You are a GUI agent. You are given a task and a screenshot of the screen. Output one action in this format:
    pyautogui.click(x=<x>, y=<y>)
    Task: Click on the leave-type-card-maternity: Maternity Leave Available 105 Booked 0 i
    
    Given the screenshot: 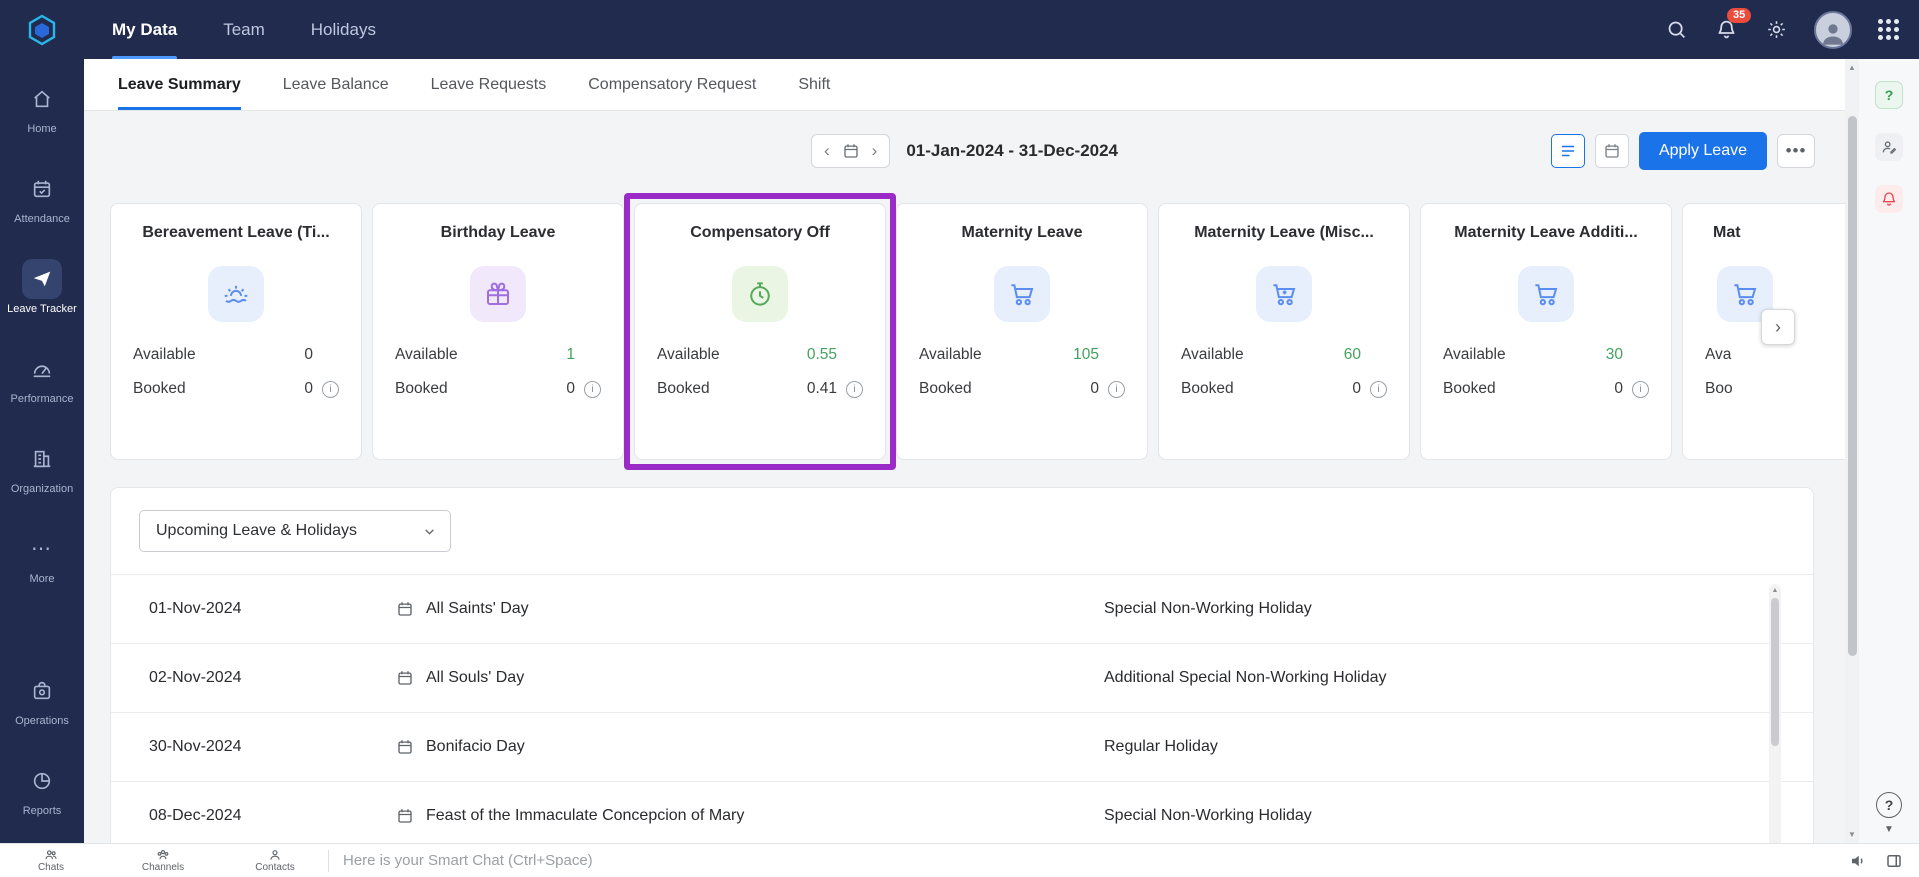 What is the action you would take?
    pyautogui.click(x=1022, y=331)
    